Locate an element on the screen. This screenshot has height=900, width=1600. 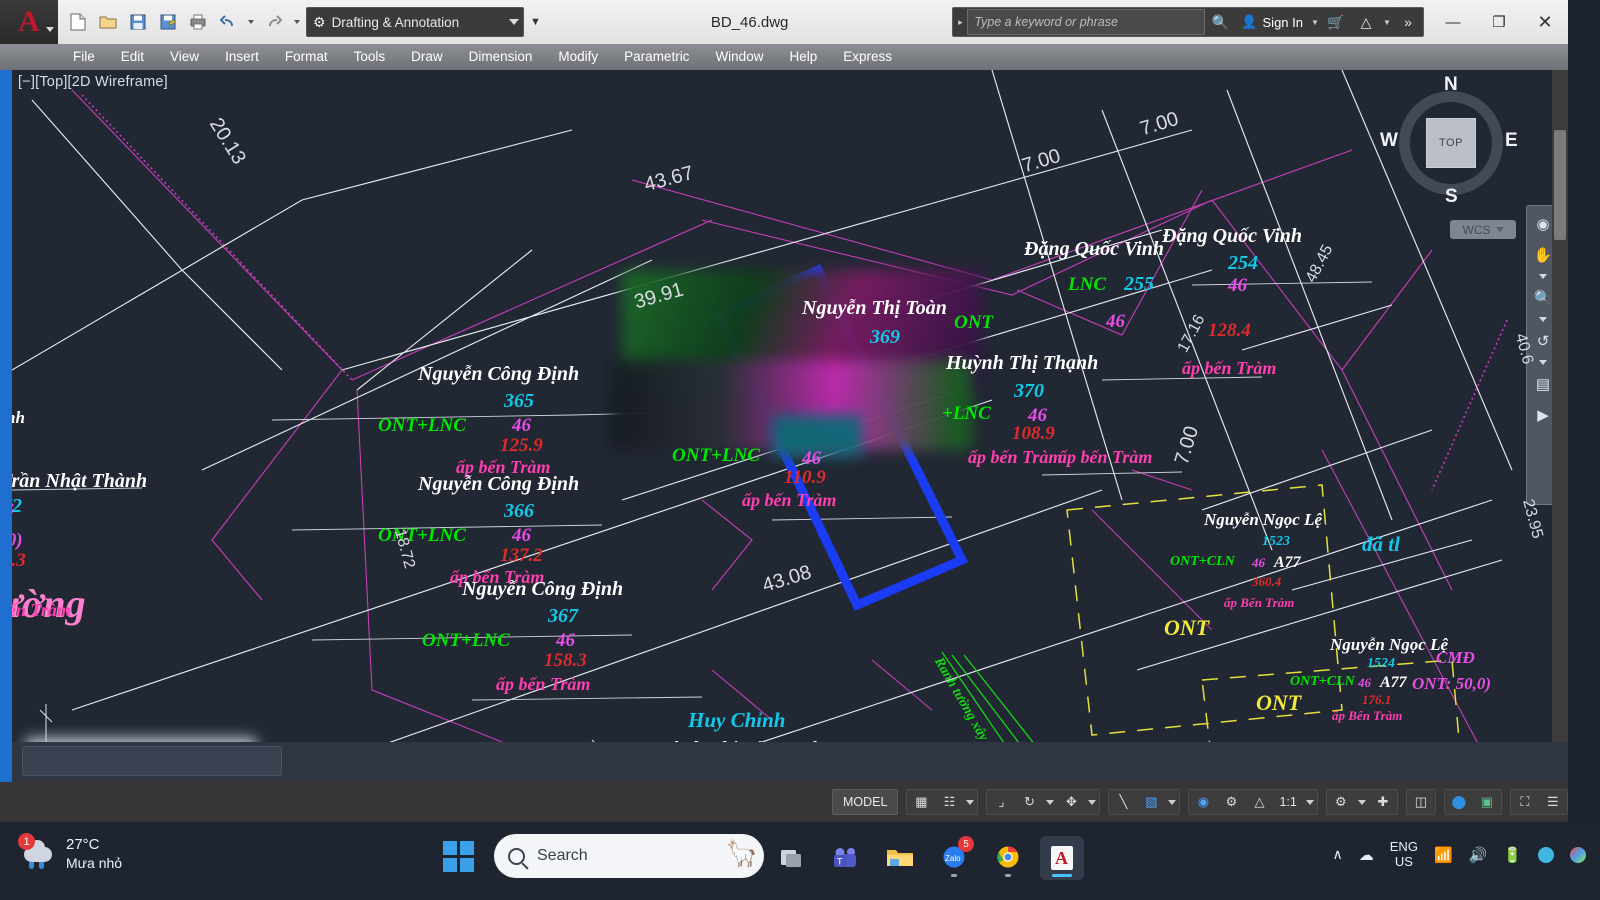
polar-tracking-icon: ↻ is located at coordinates (1029, 802).